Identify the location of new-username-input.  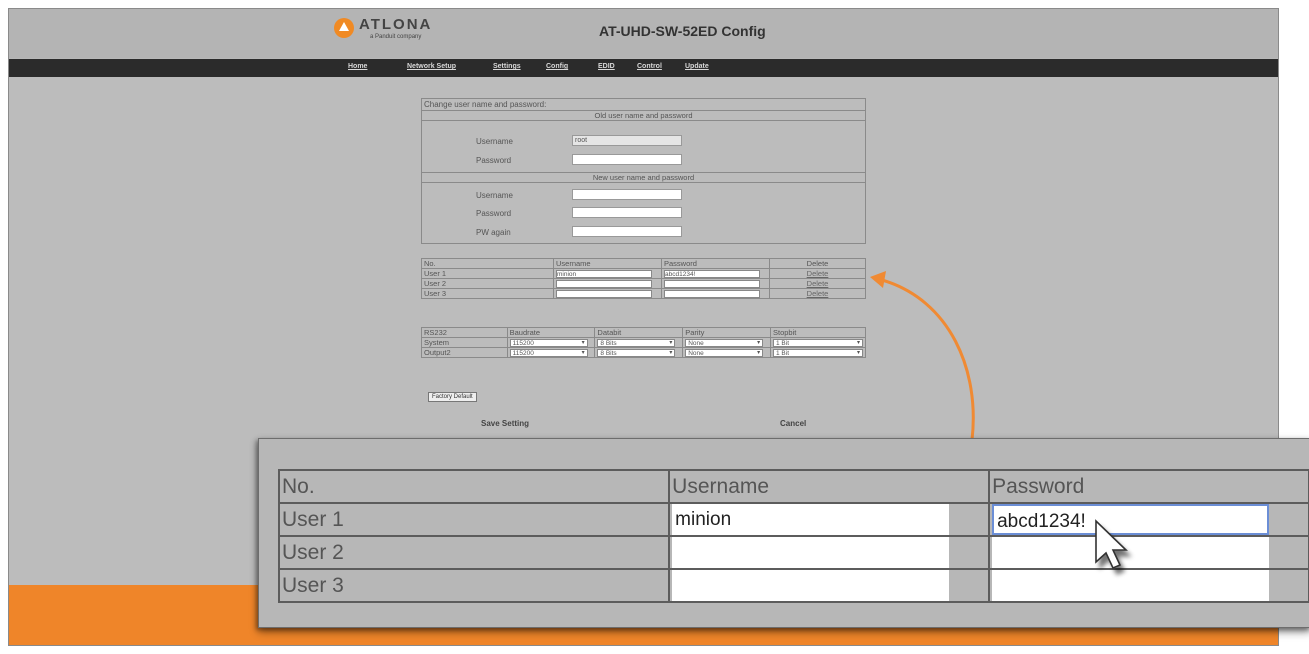
(627, 194).